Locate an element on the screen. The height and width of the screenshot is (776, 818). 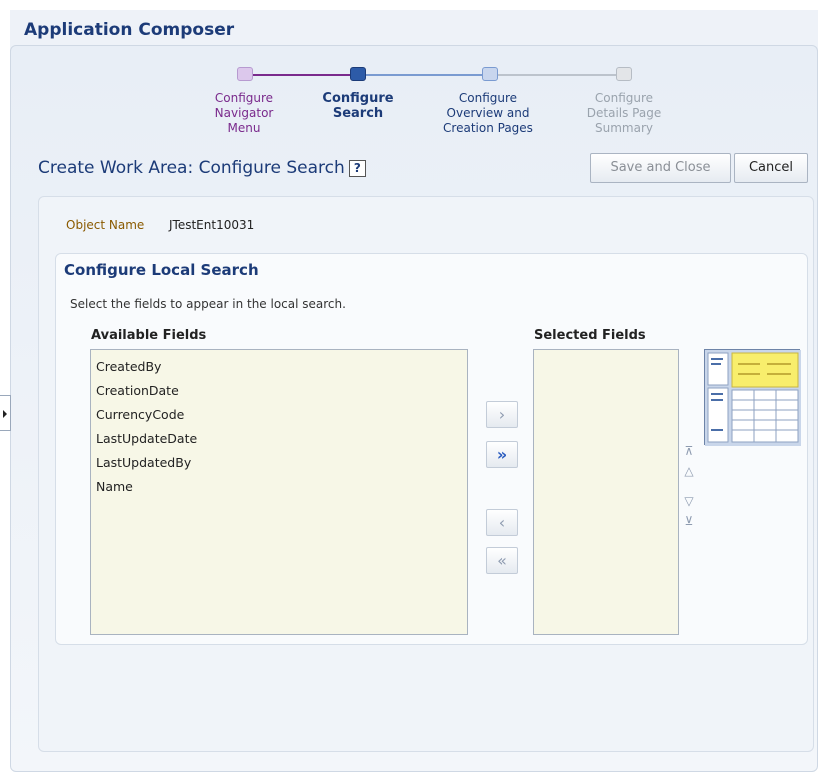
move-up-icon: △ is located at coordinates (689, 471).